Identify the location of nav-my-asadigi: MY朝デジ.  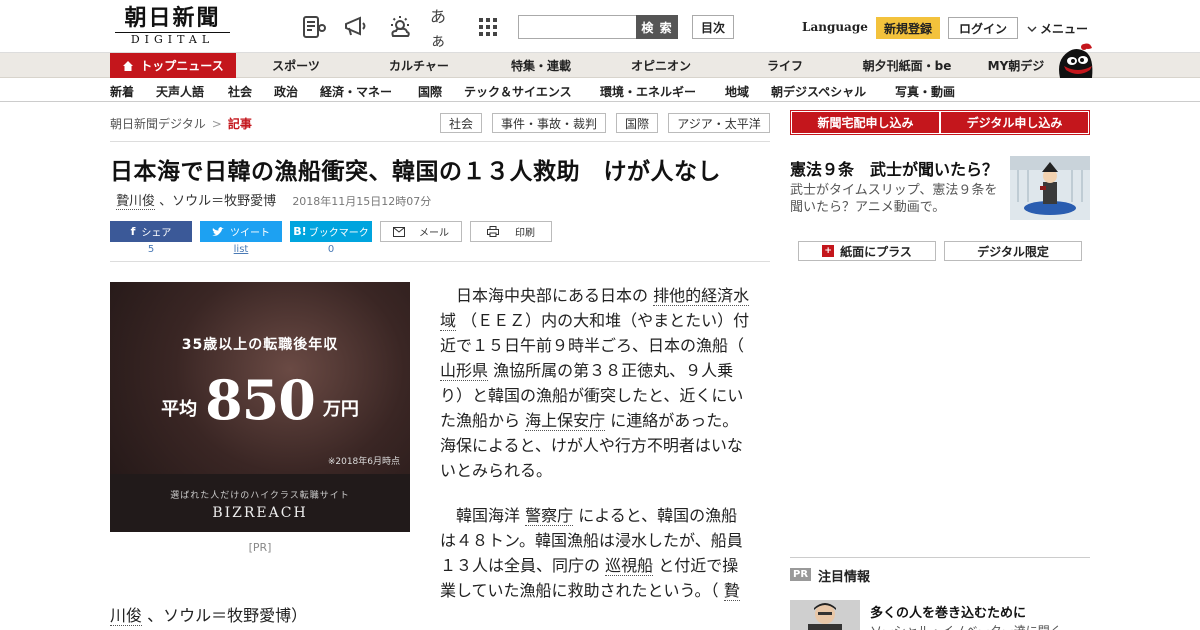
(1016, 65).